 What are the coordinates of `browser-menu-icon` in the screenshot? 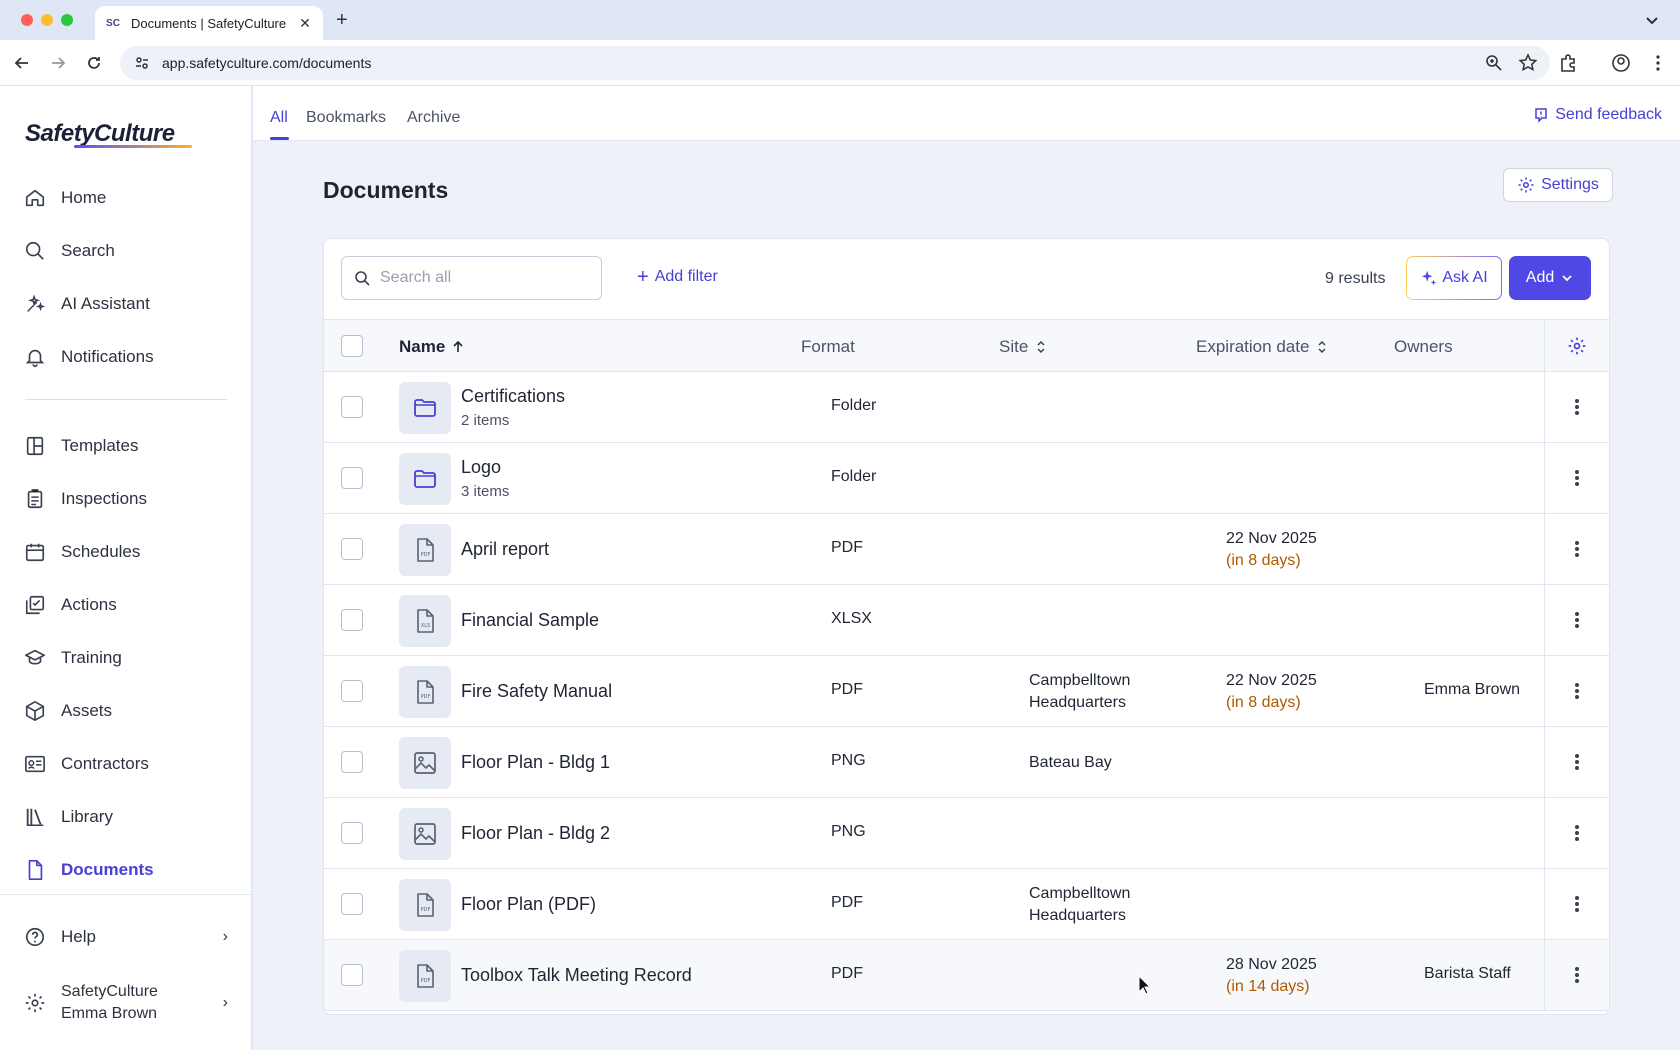 It's located at (1658, 63).